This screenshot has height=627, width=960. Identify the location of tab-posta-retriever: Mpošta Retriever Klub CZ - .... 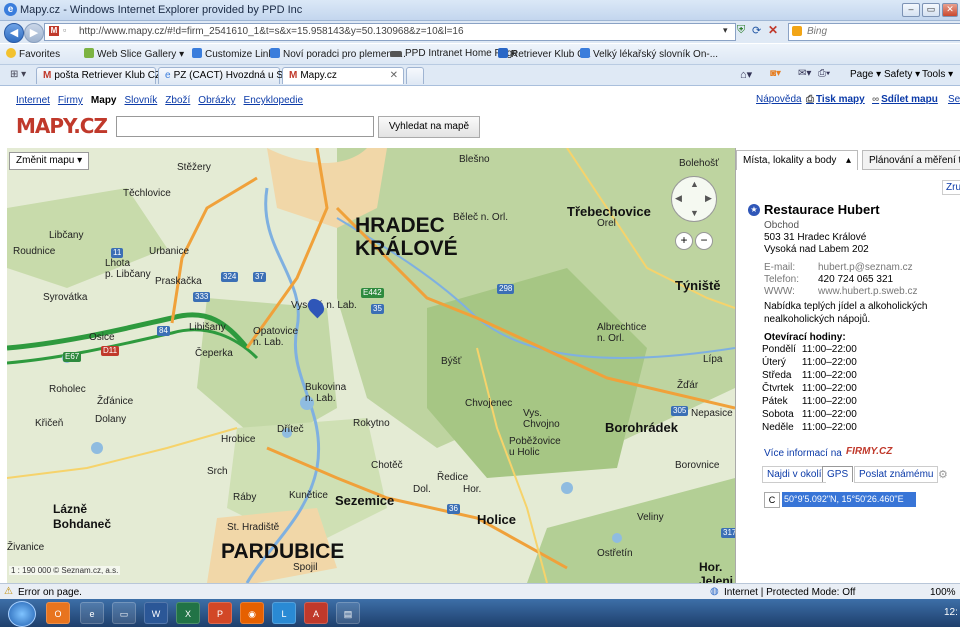
(107, 75).